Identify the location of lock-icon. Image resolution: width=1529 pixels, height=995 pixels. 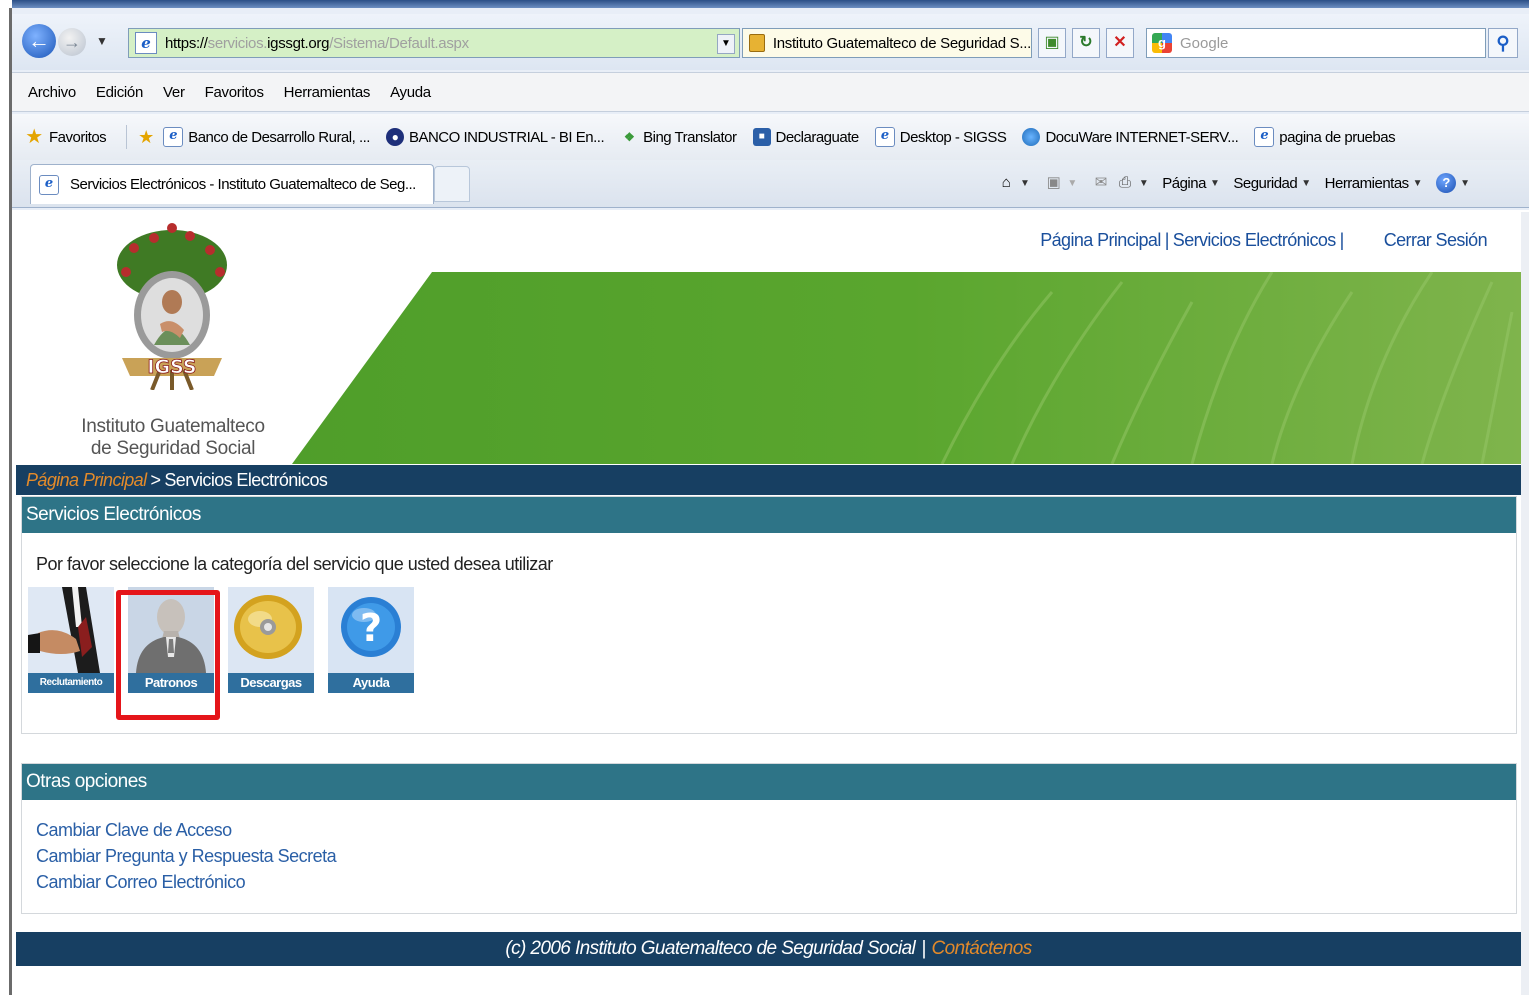
(757, 43).